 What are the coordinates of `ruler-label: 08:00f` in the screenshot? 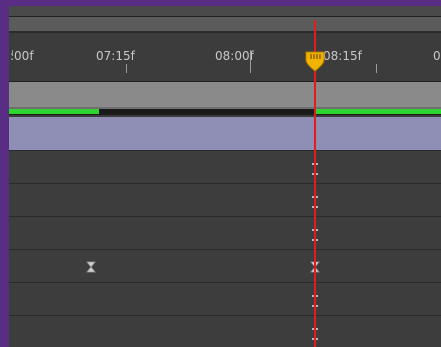 It's located at (234, 56).